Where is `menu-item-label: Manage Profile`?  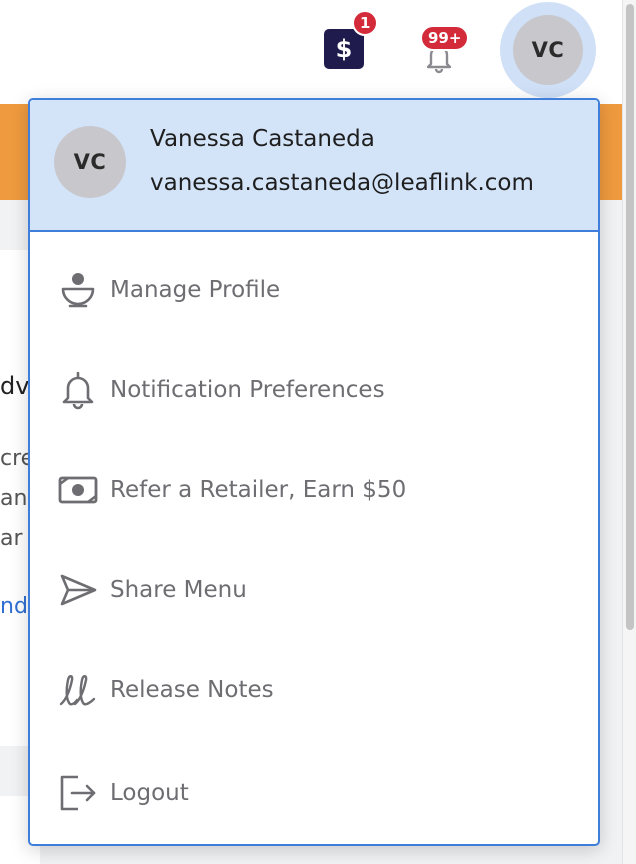
menu-item-label: Manage Profile is located at coordinates (195, 290).